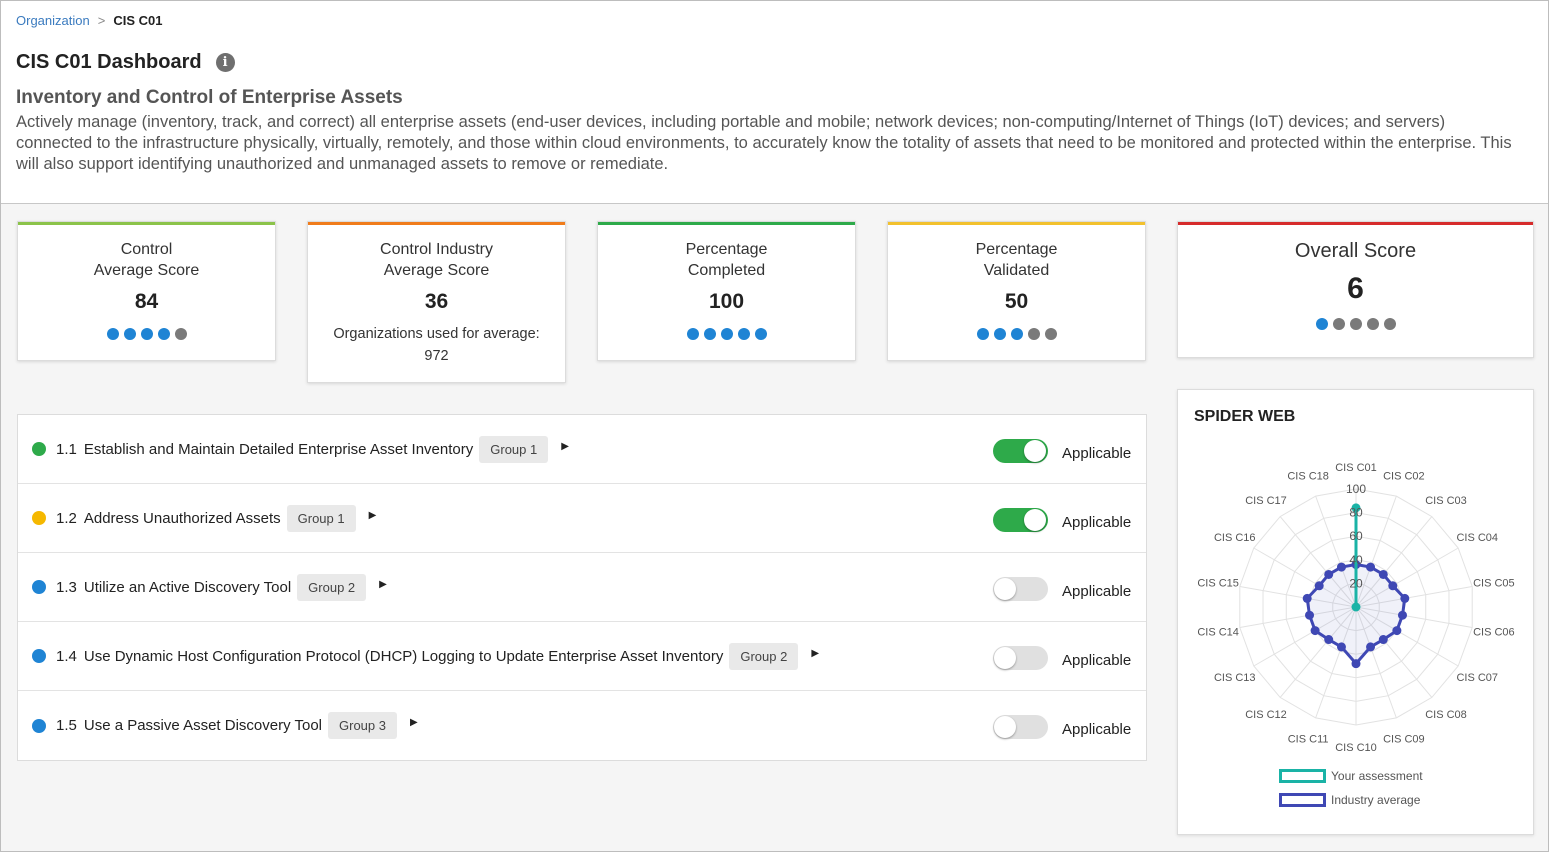  Describe the element at coordinates (187, 587) in the screenshot. I see `control-title: Utilize an Active Discovery Tool` at that location.